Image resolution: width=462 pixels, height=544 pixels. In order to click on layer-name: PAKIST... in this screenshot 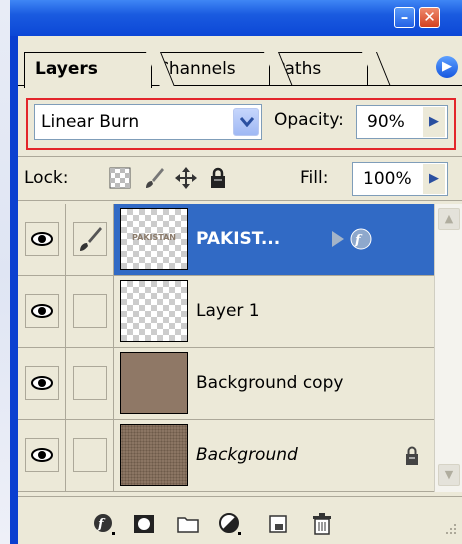, I will do `click(238, 239)`.